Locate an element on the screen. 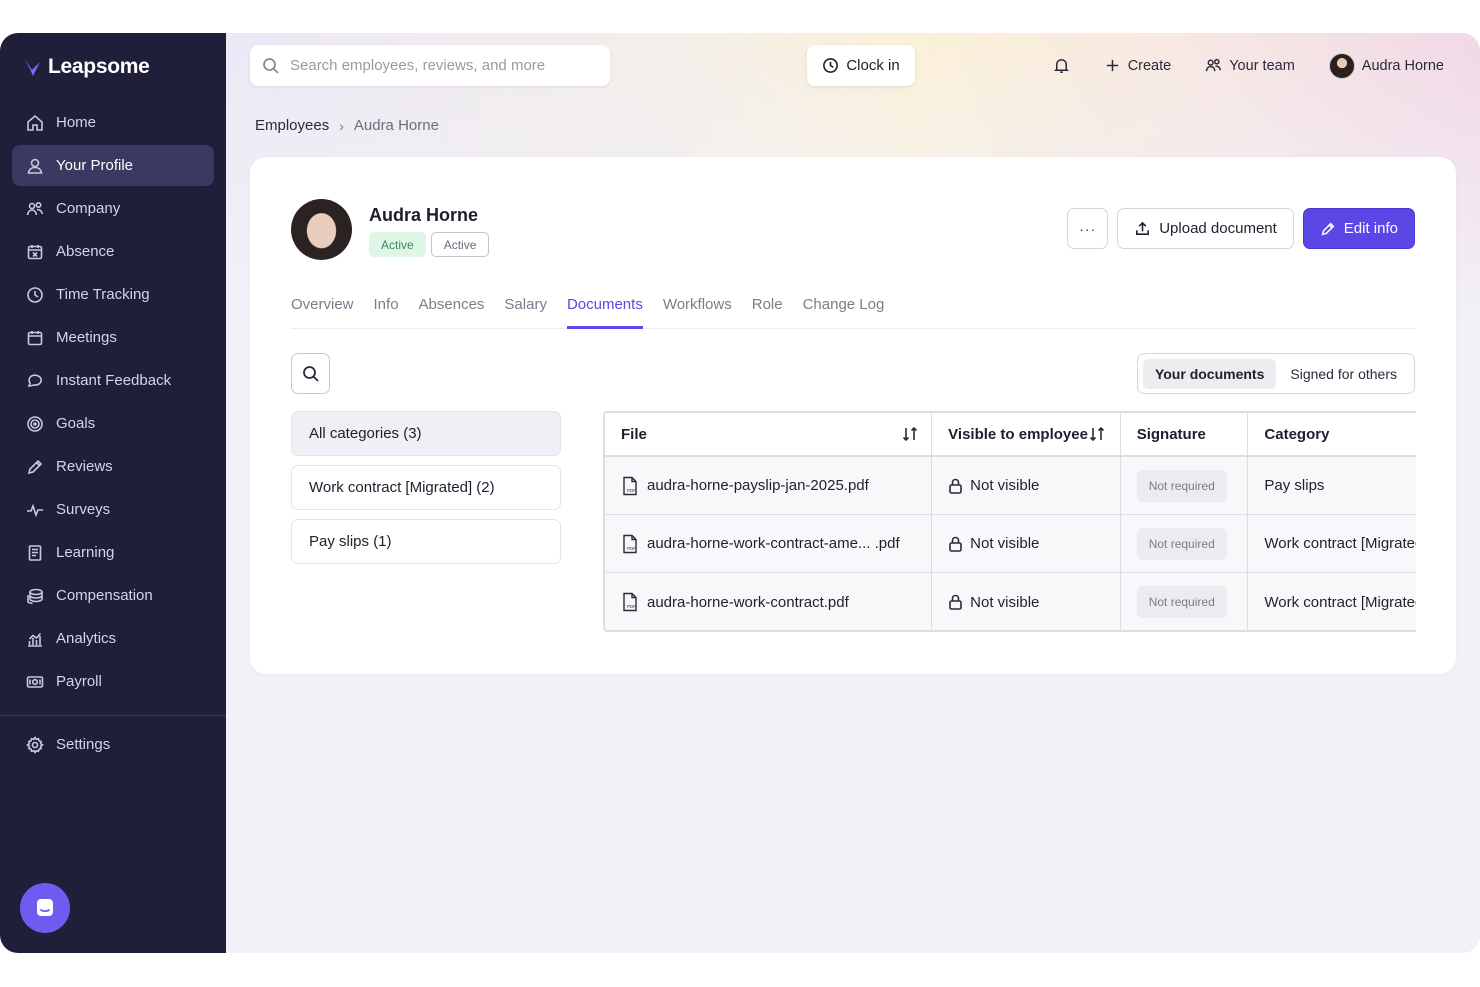 This screenshot has height=987, width=1480. edit-info-button: Edit info is located at coordinates (1358, 228).